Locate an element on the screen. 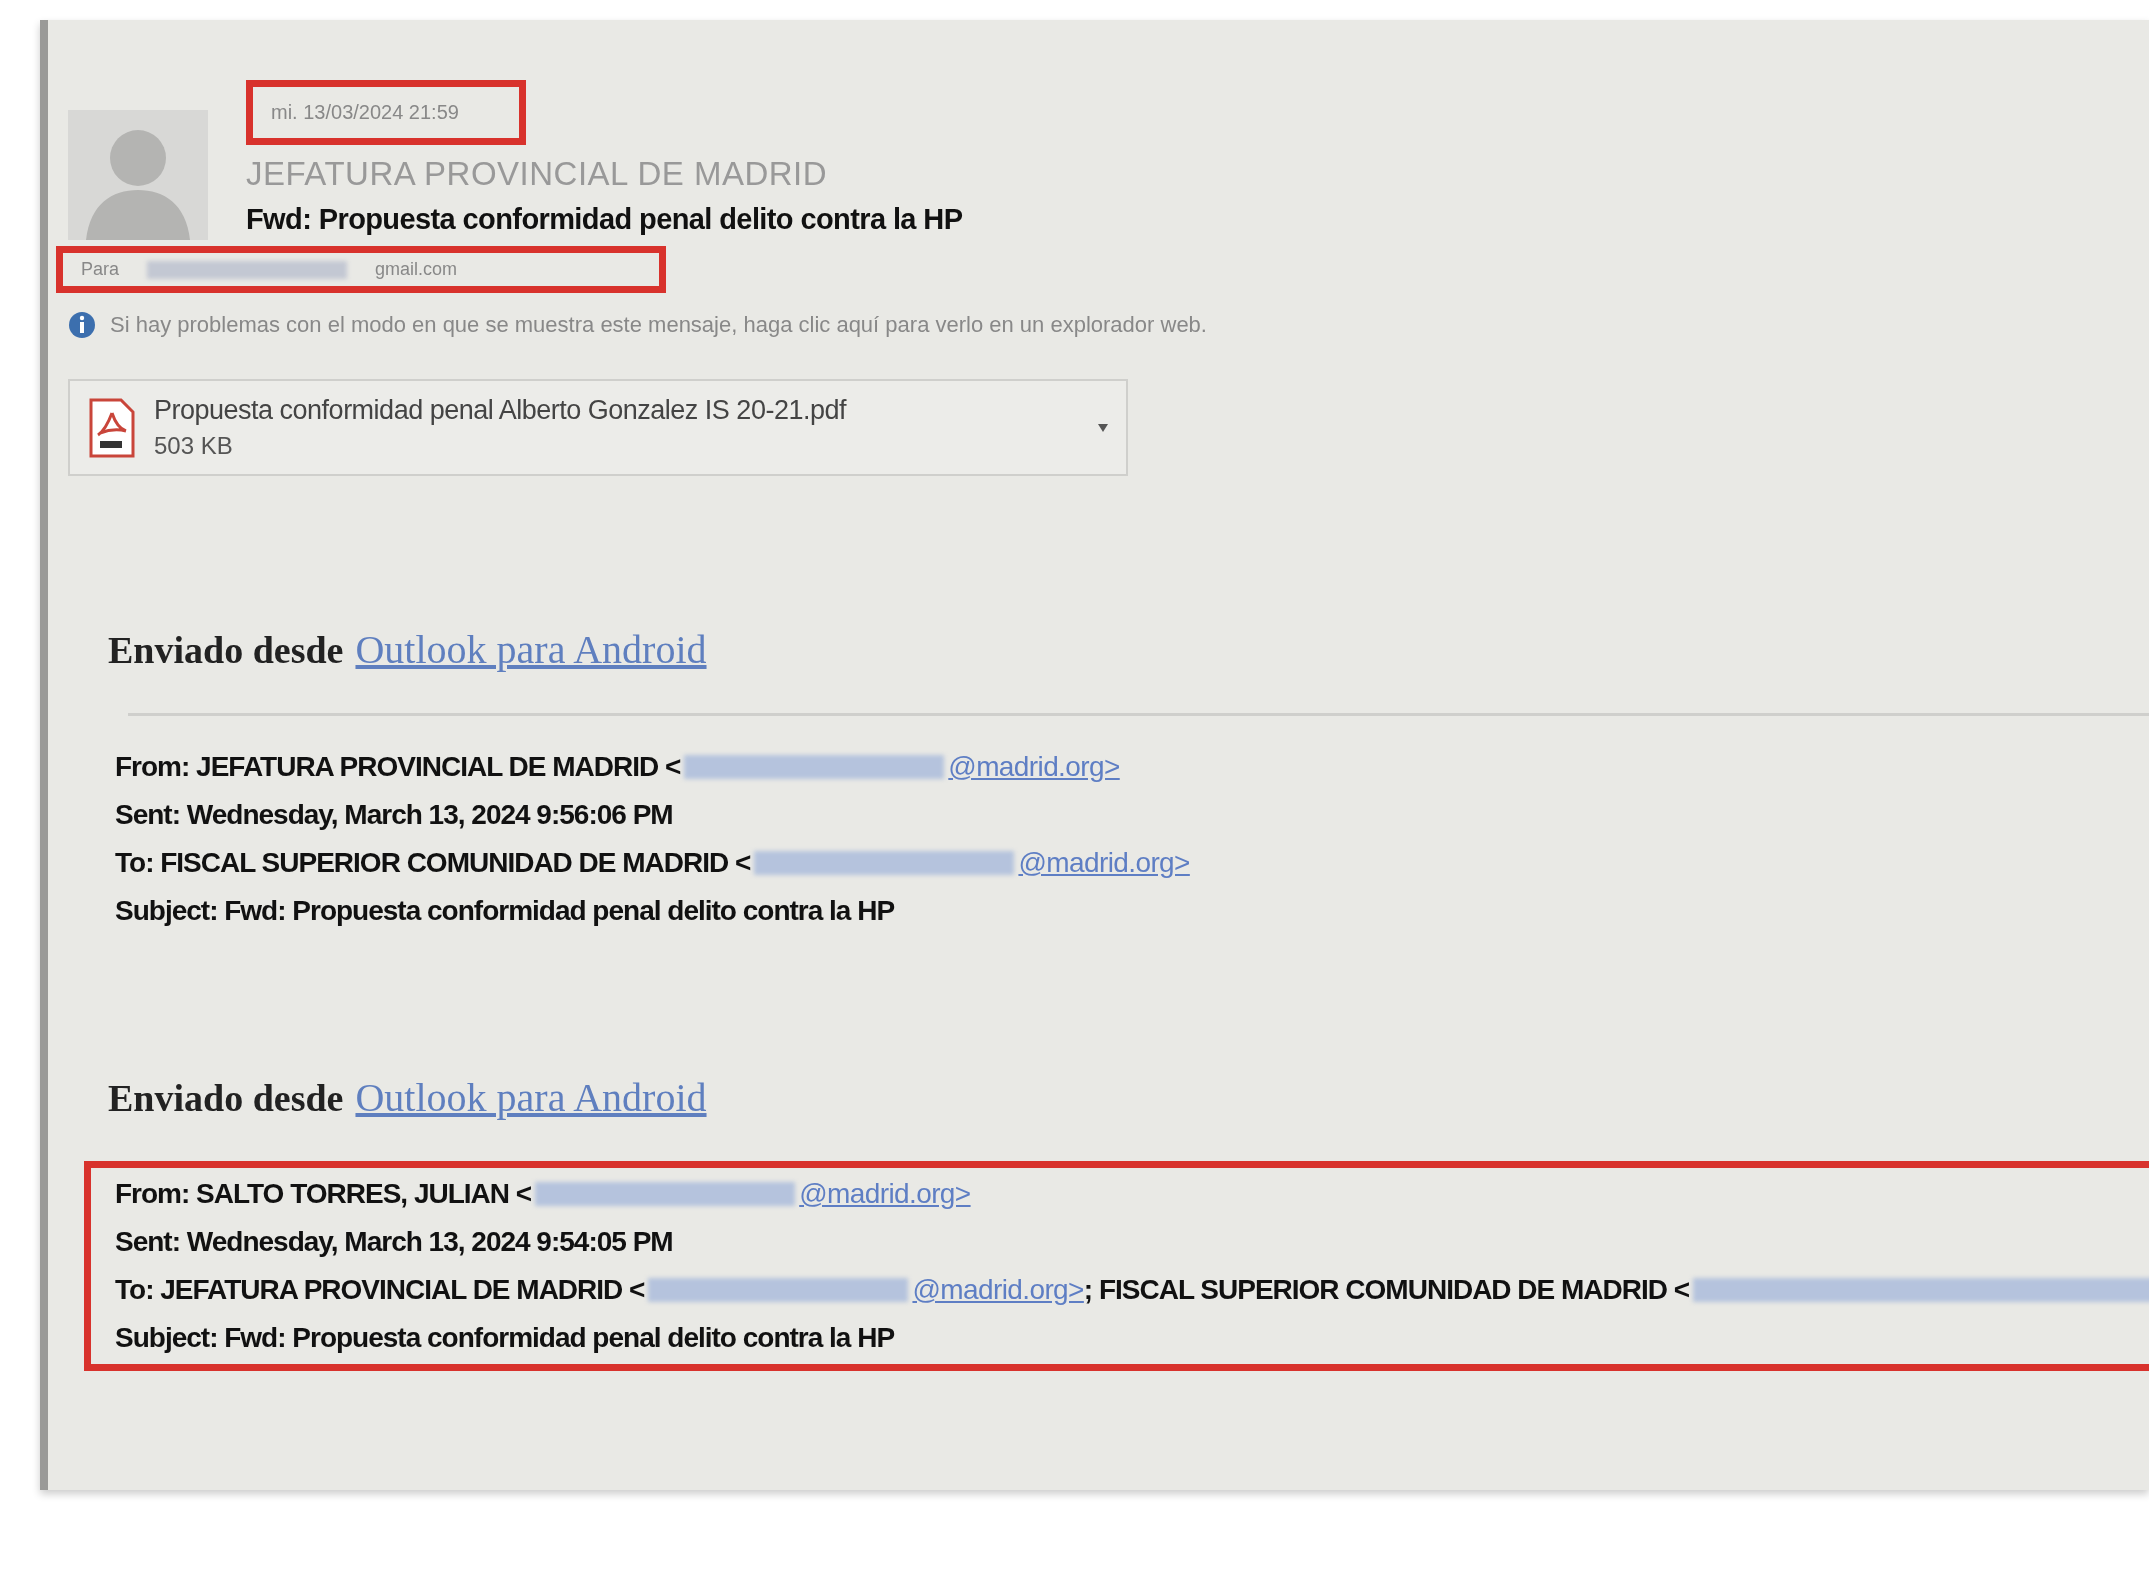 The image size is (2149, 1574). header-field-text: Sent: Wednesday, March 13, 2024 9:56:06 PM is located at coordinates (394, 815).